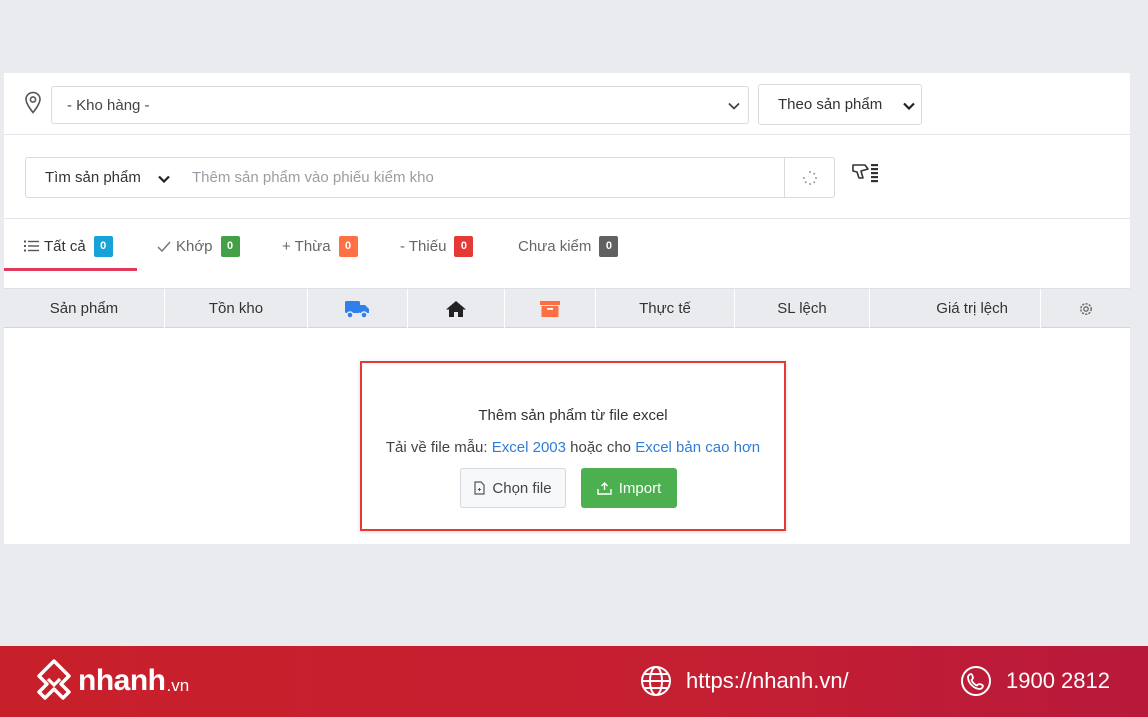 The width and height of the screenshot is (1148, 717). Describe the element at coordinates (31, 246) in the screenshot. I see `list-icon` at that location.